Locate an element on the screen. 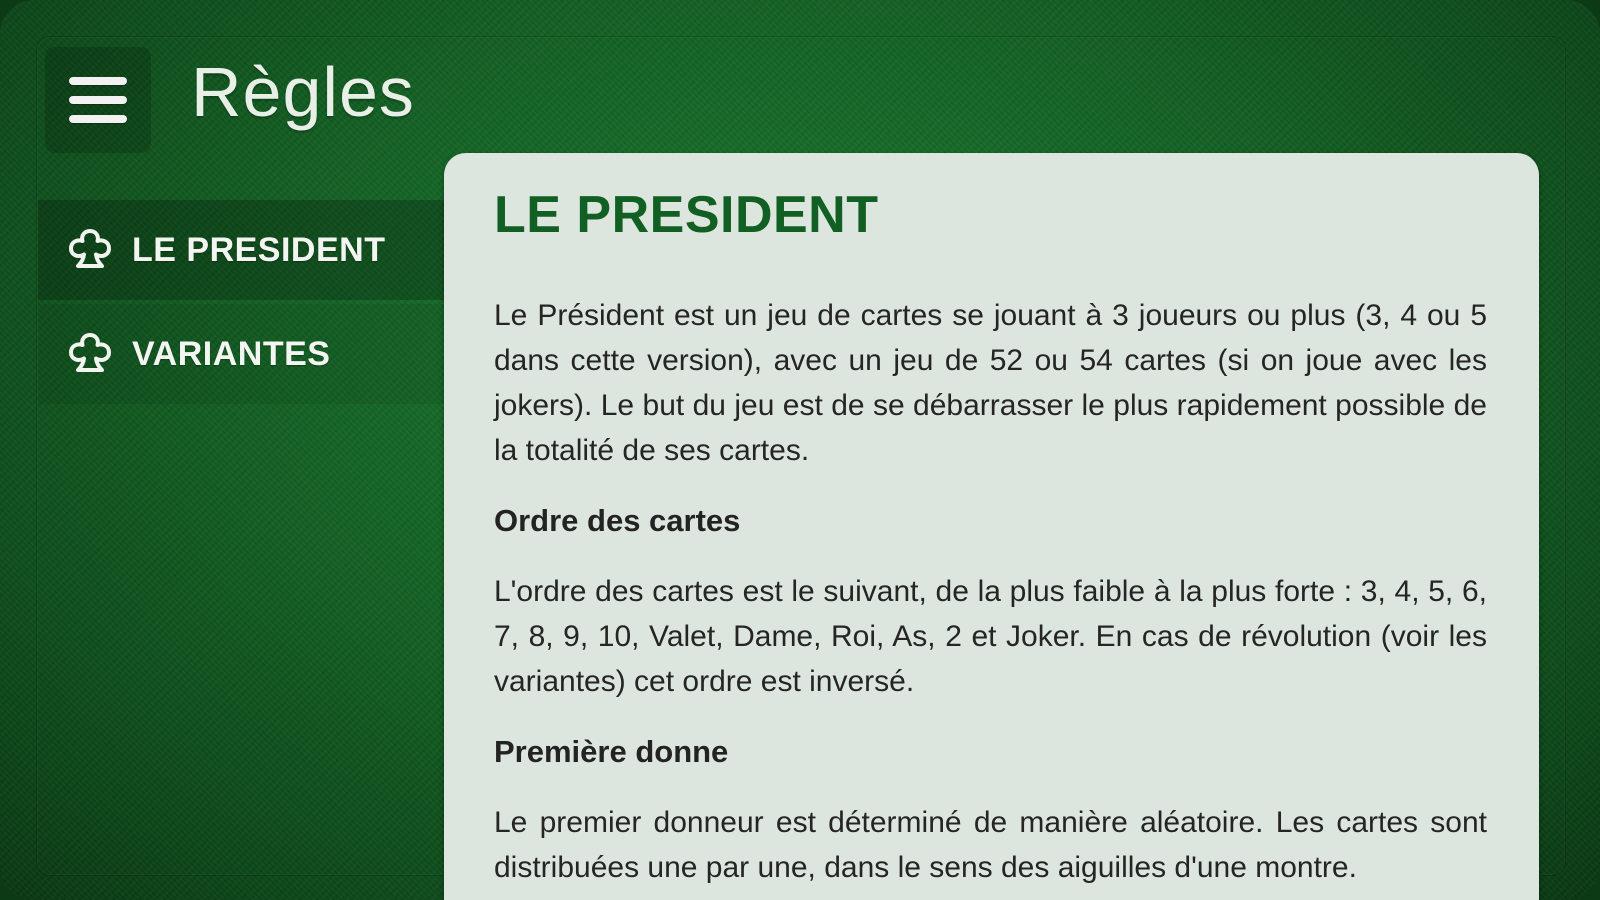  page-title: Règles is located at coordinates (303, 92).